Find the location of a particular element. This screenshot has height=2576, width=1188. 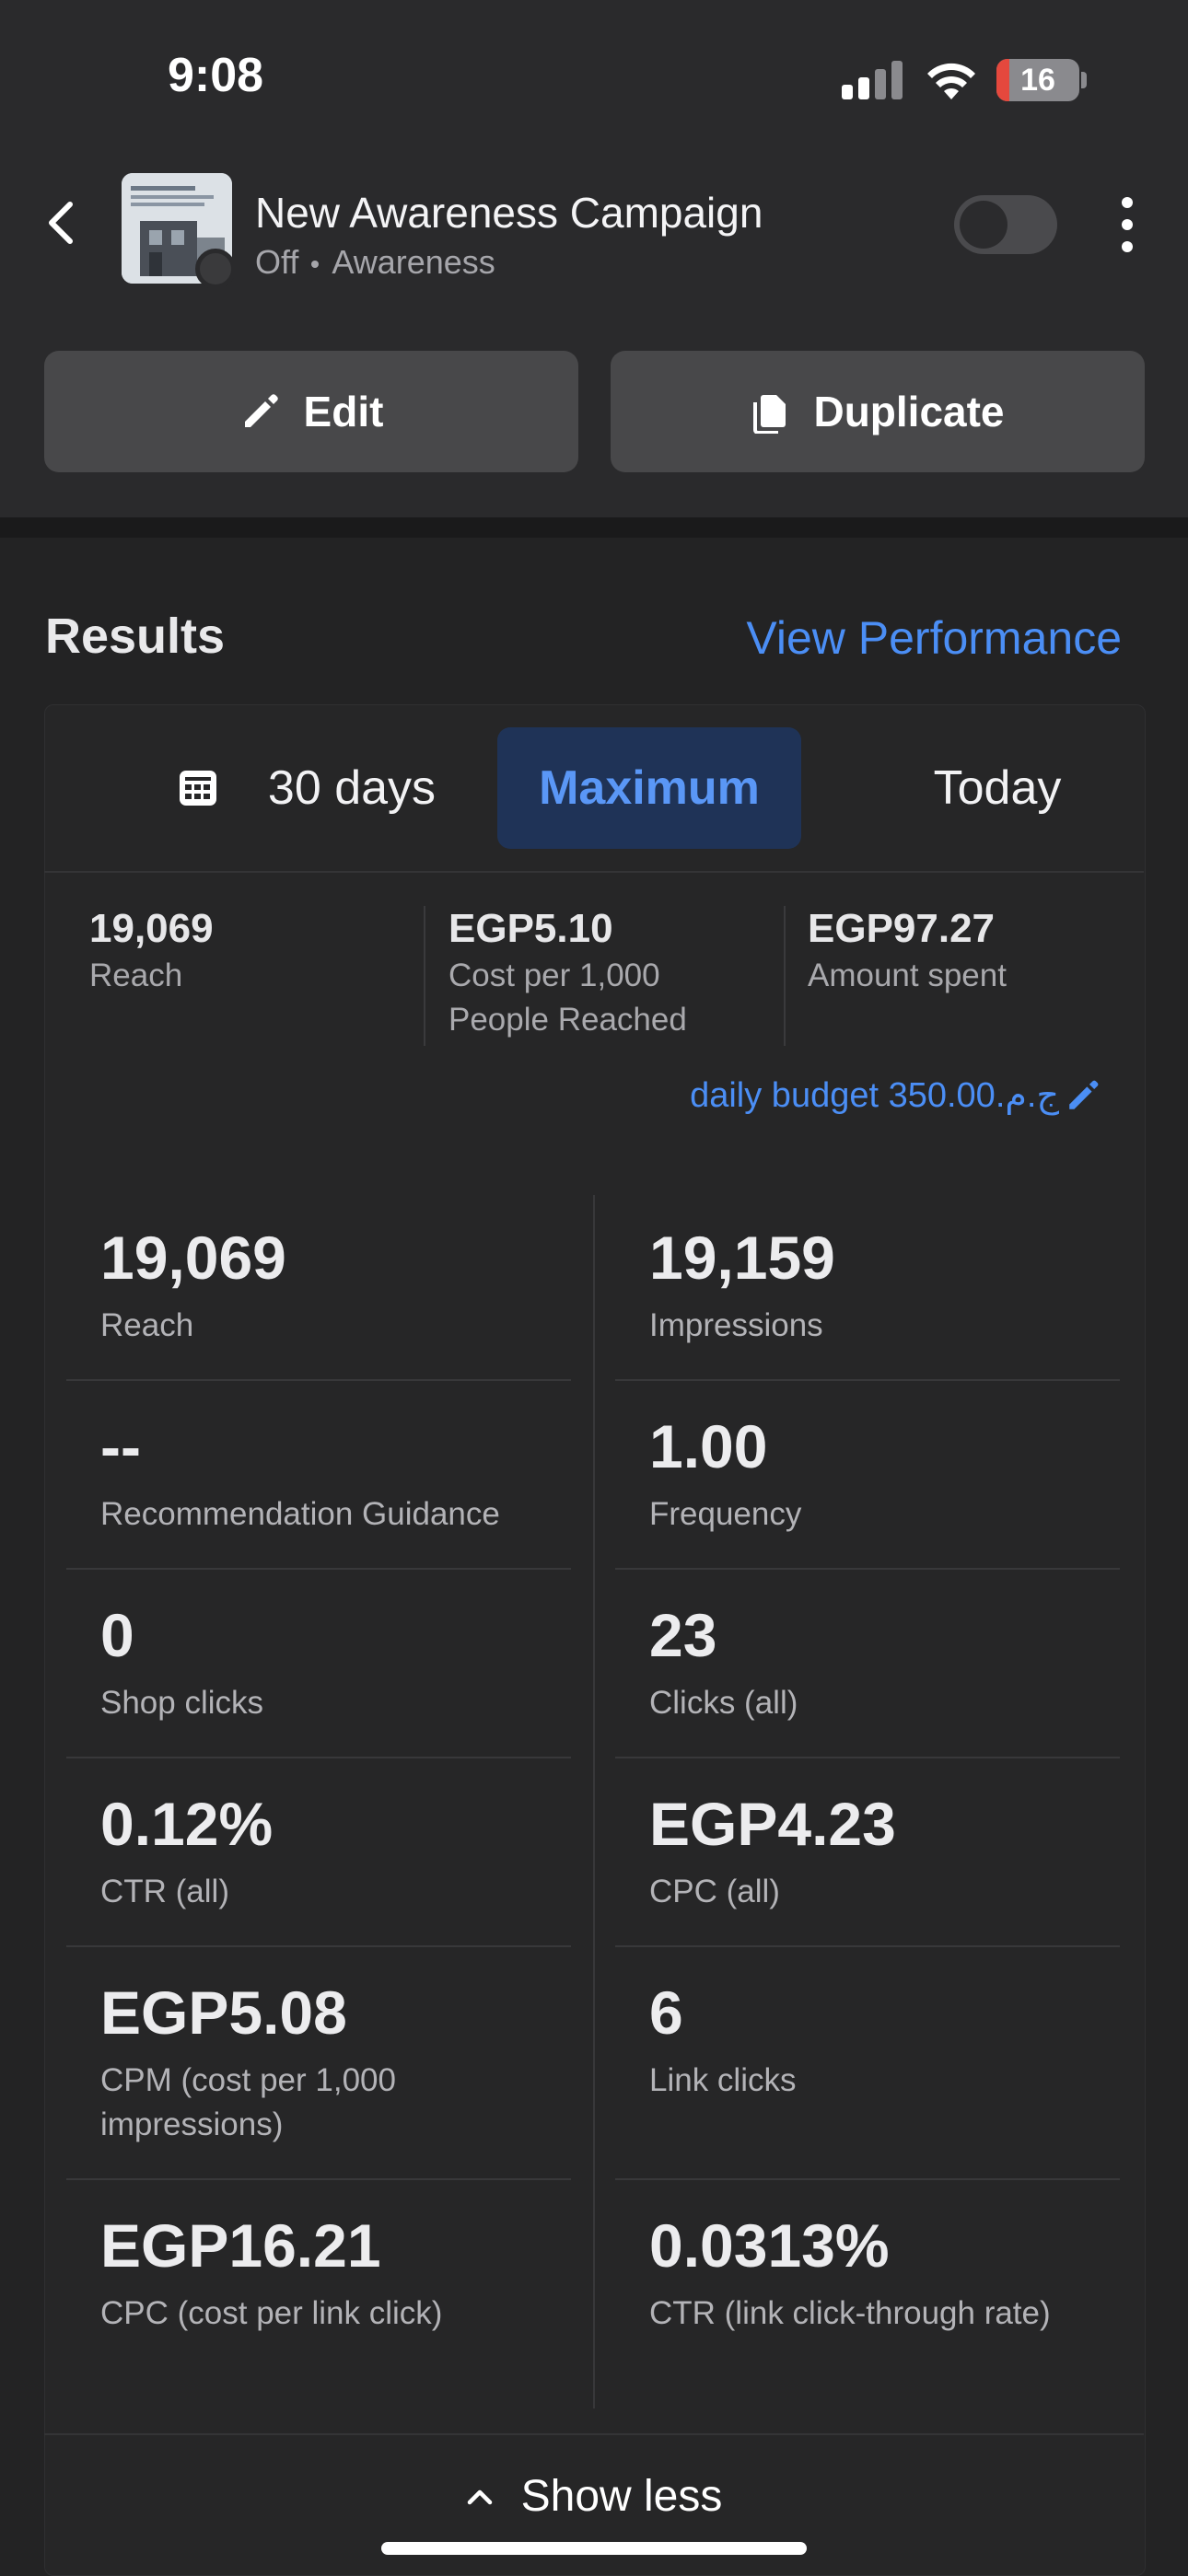

range-maximum: Maximum is located at coordinates (649, 788).